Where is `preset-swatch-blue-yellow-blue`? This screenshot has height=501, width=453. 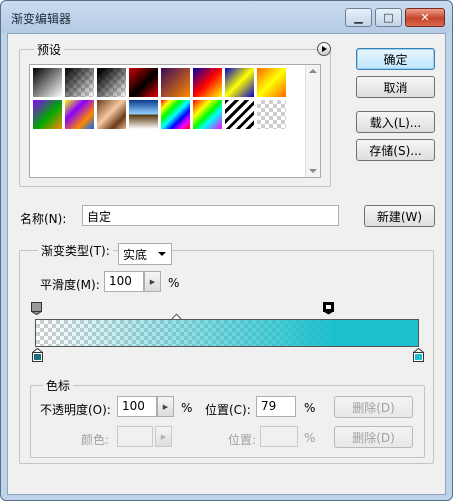 preset-swatch-blue-yellow-blue is located at coordinates (239, 82).